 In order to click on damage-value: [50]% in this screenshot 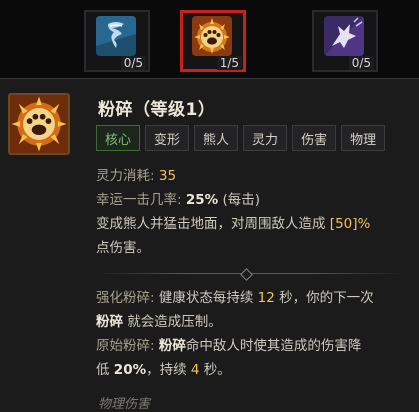, I will do `click(350, 224)`.